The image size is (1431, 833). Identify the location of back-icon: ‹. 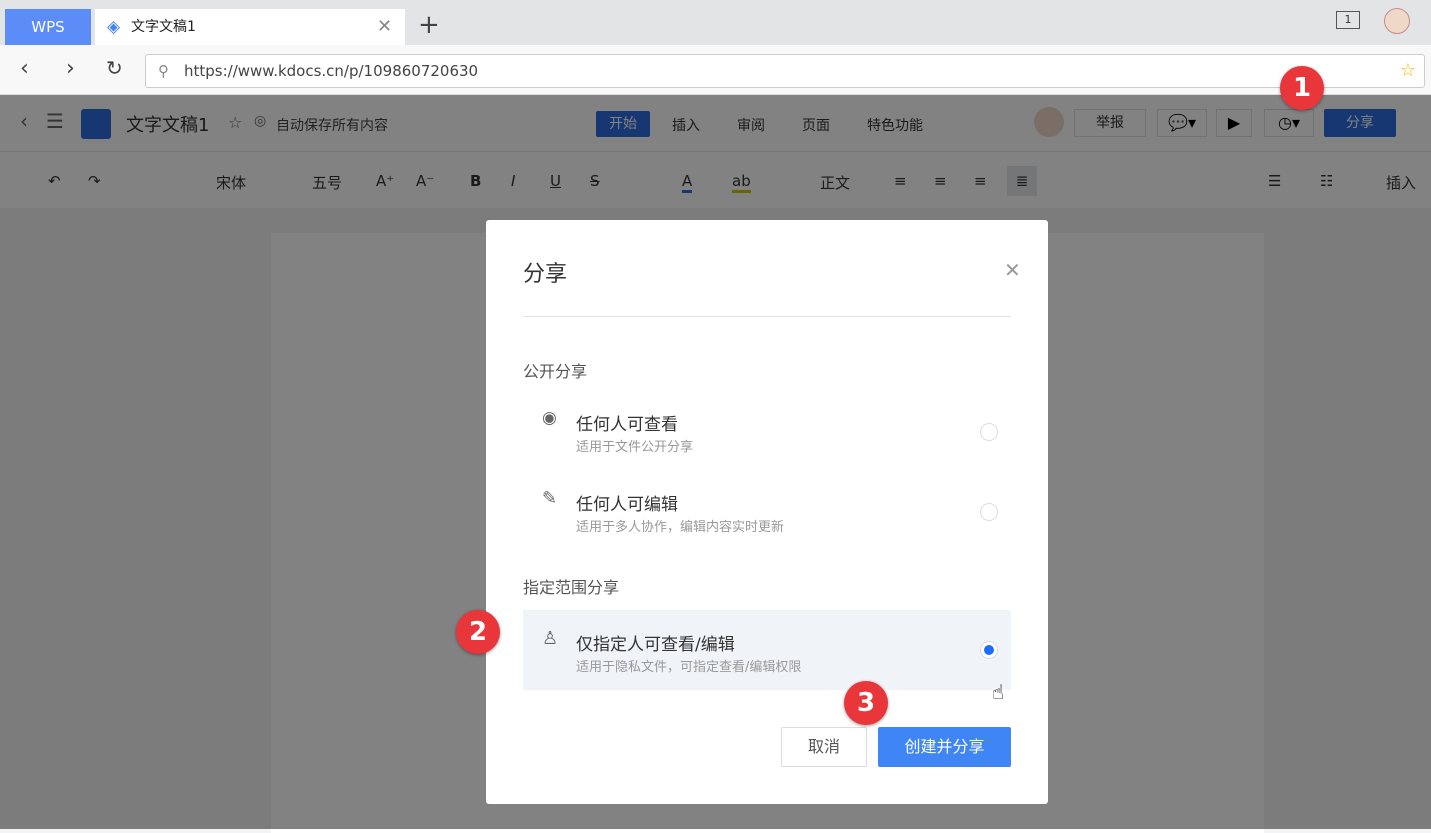
(24, 68).